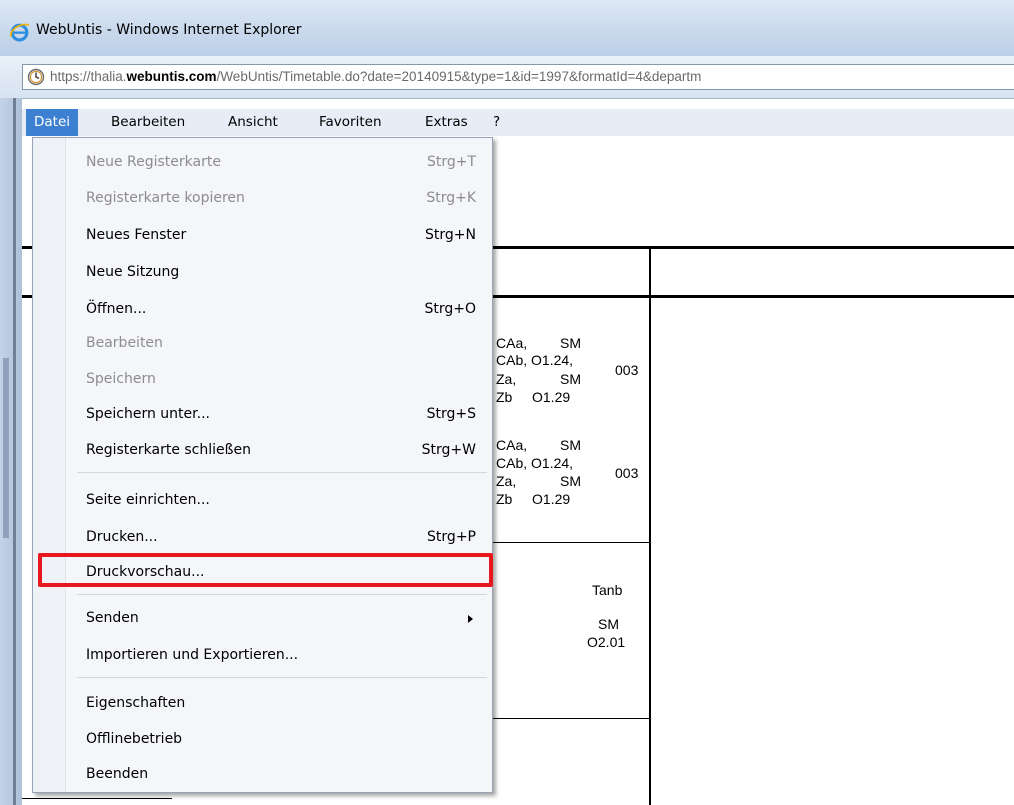  Describe the element at coordinates (169, 30) in the screenshot. I see `window-title: WebUntis - Windows Internet Explorer` at that location.